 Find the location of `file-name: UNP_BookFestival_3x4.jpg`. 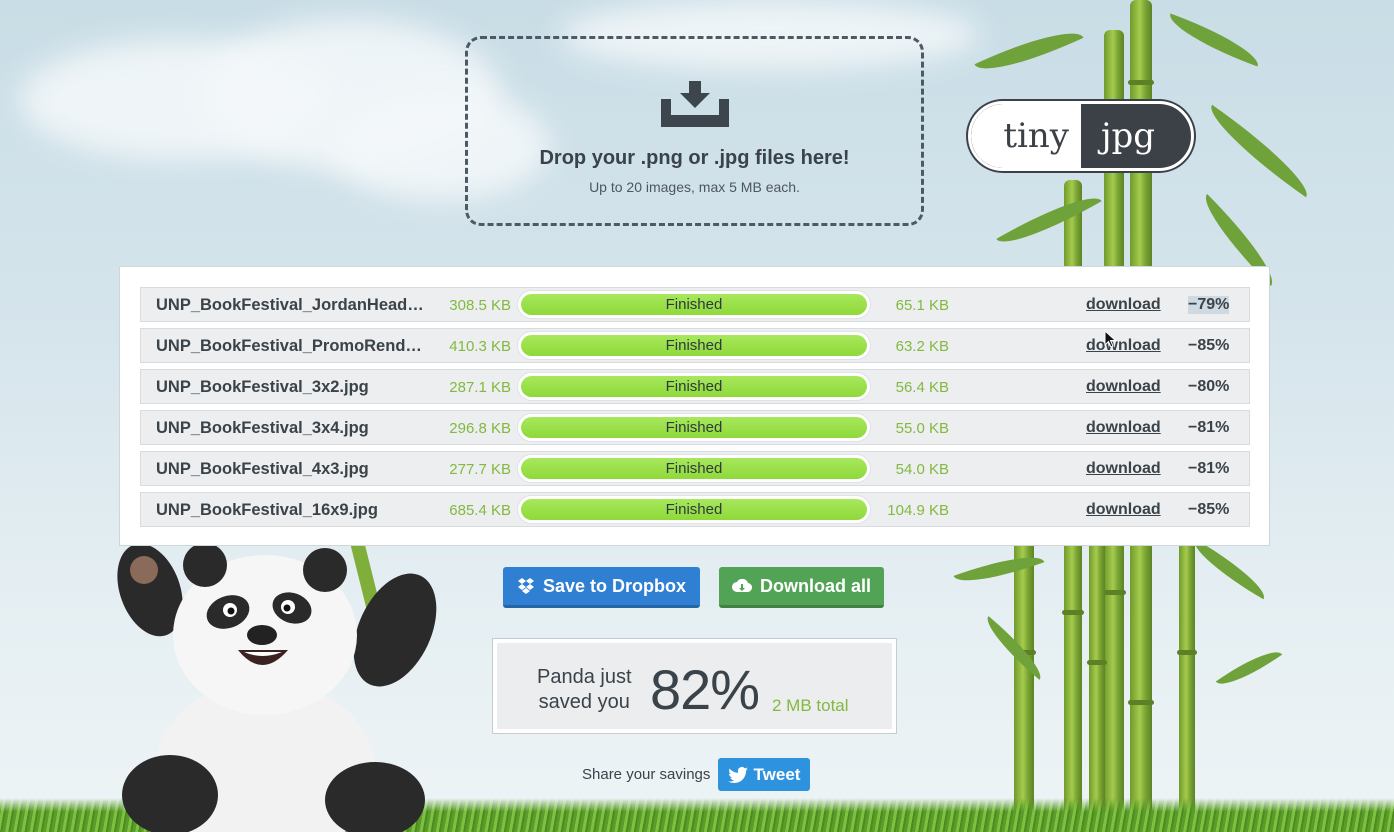

file-name: UNP_BookFestival_3x4.jpg is located at coordinates (262, 428).